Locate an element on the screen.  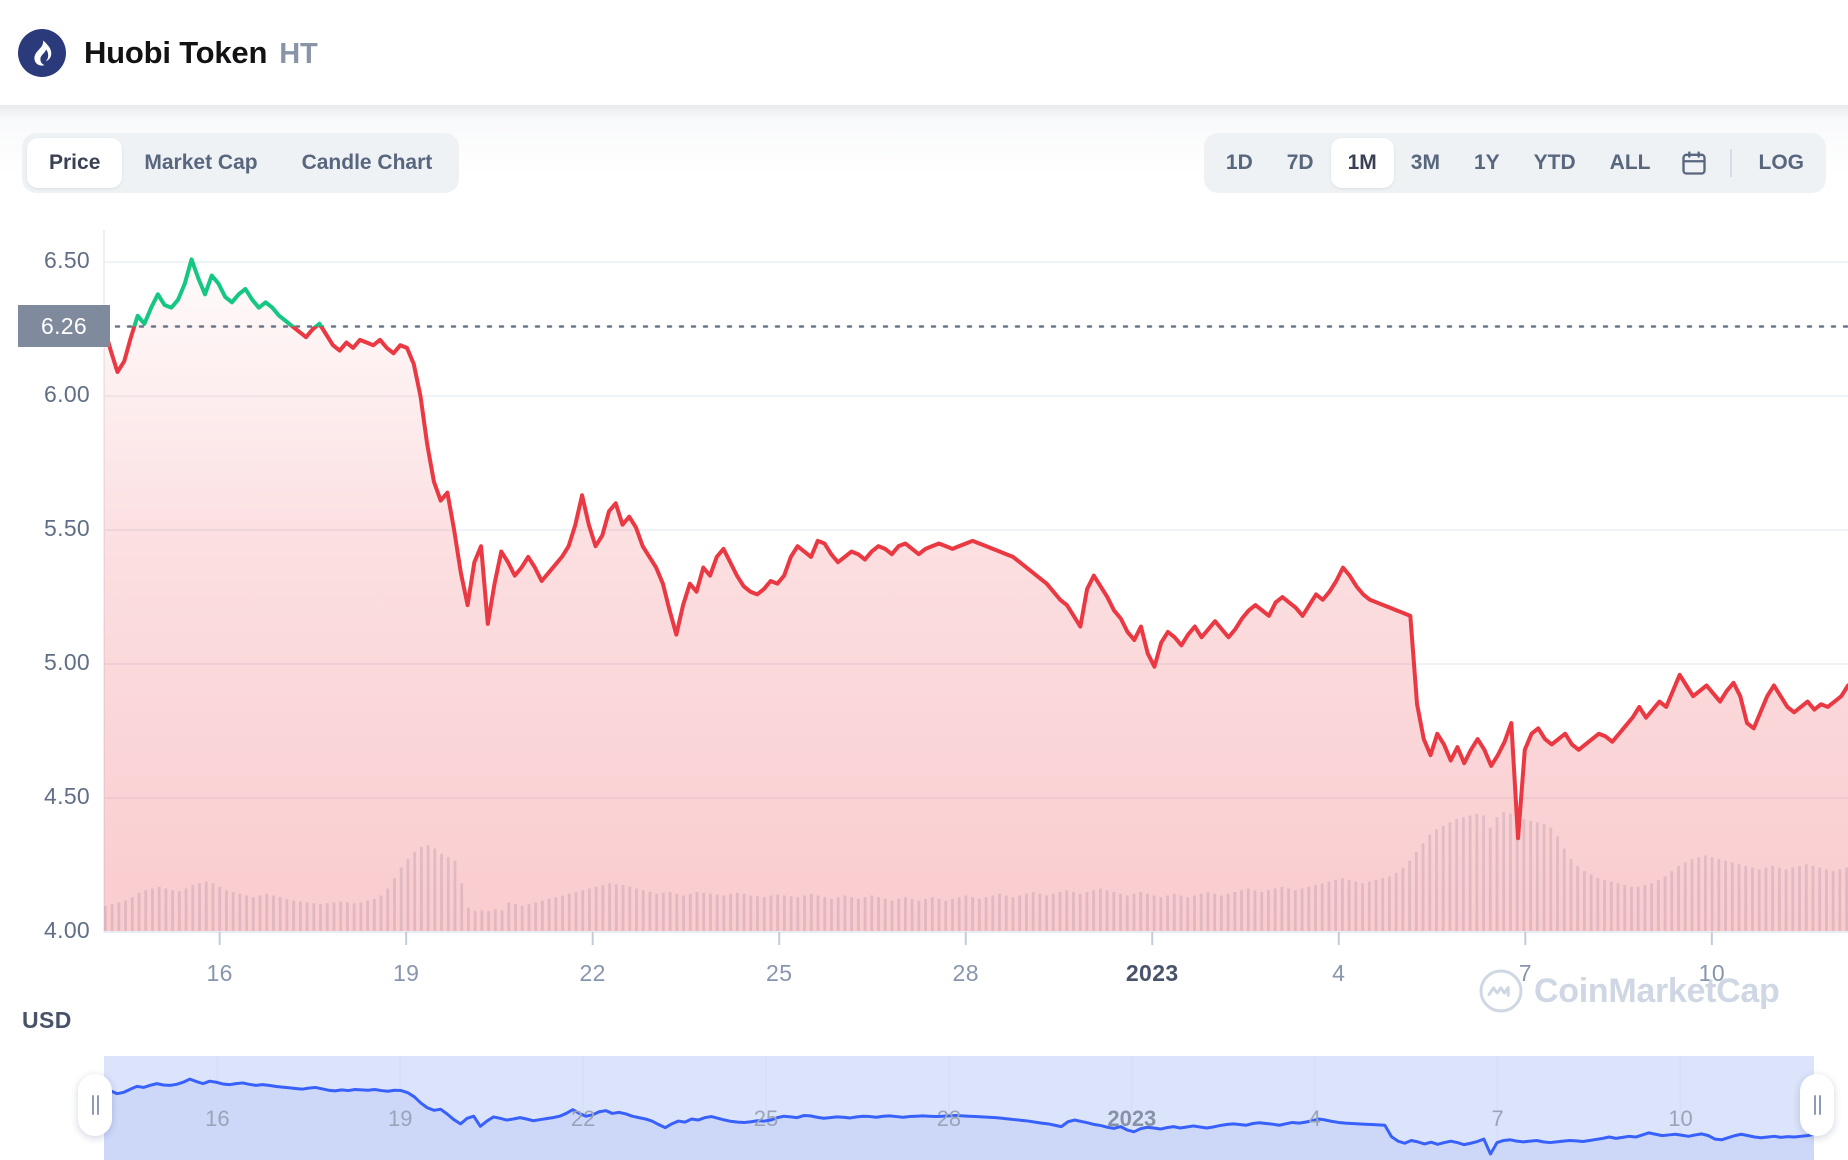
x-axis-tick-marks is located at coordinates (965, 938).